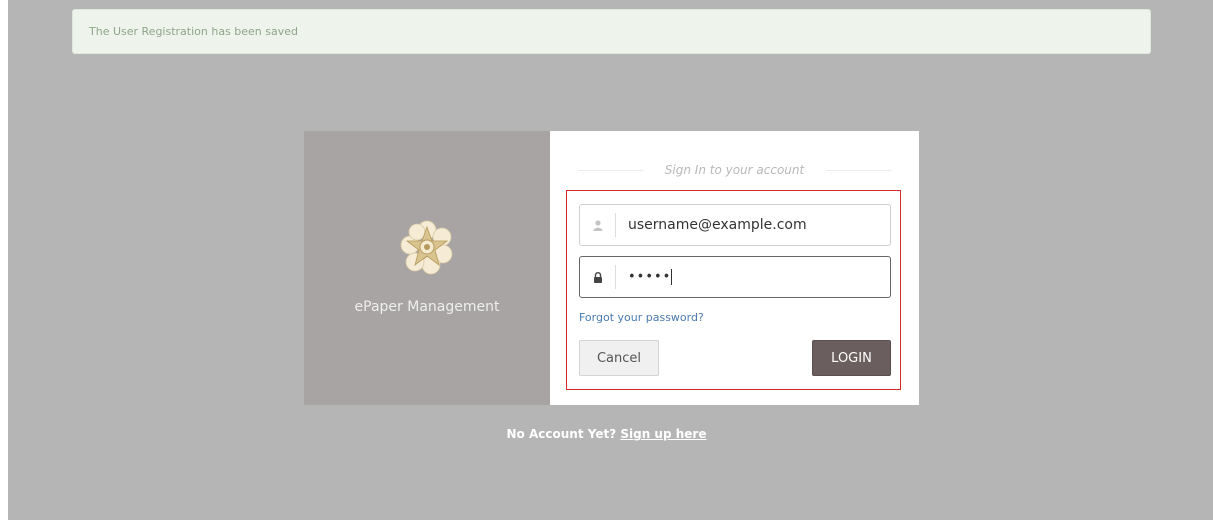  I want to click on lock-icon, so click(598, 277).